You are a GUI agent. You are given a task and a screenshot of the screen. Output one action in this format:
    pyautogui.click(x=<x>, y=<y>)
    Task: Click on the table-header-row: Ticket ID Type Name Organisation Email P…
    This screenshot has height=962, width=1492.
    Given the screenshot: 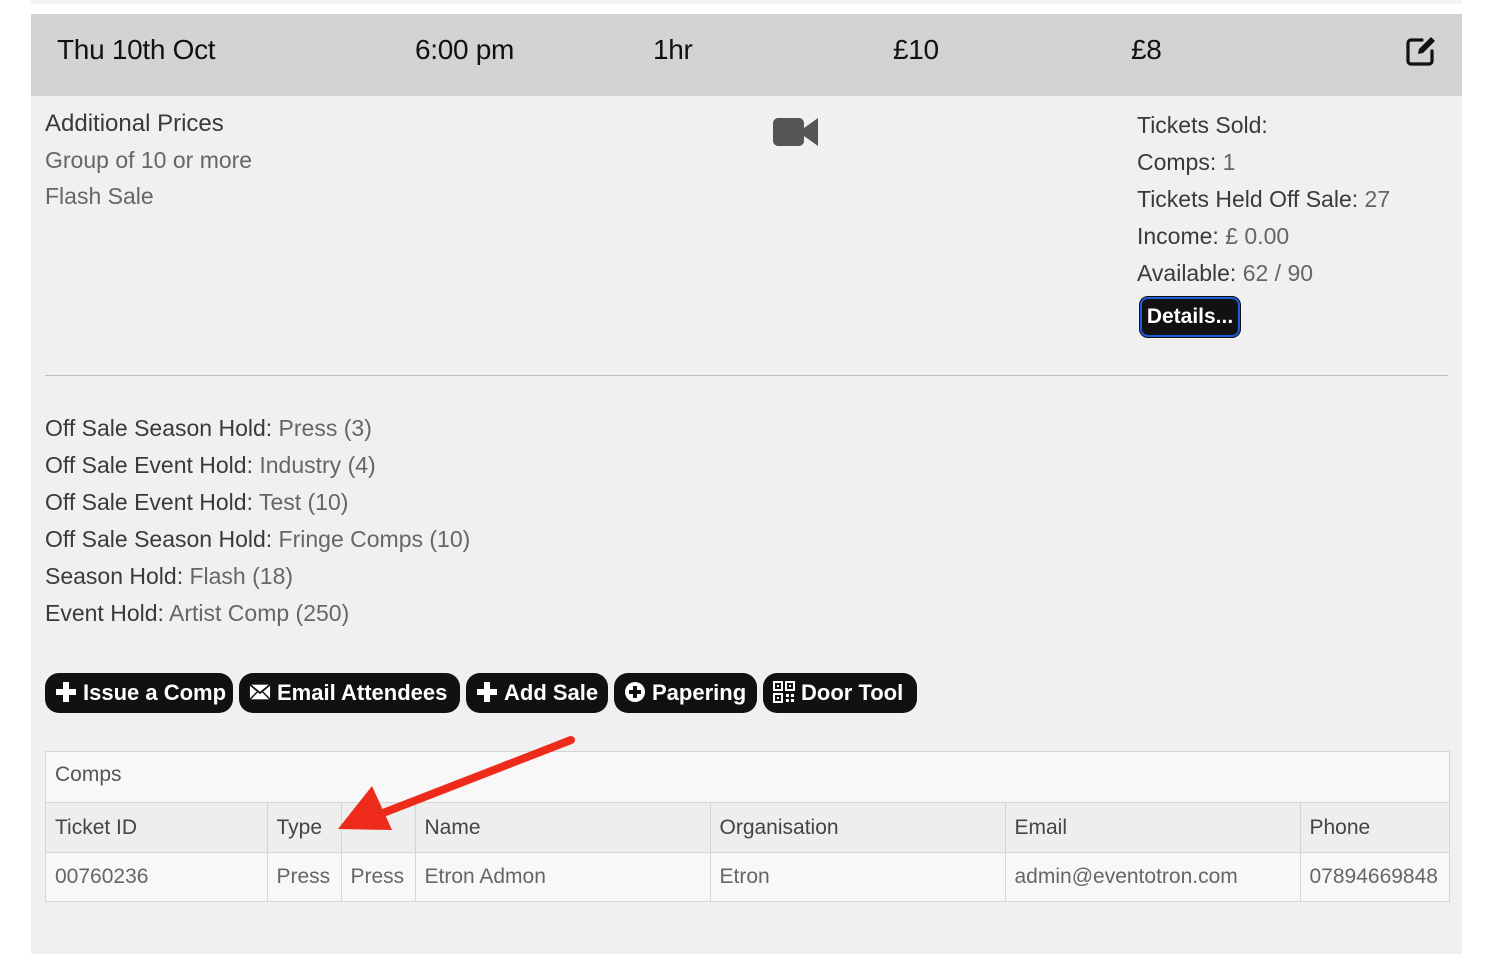 What is the action you would take?
    pyautogui.click(x=747, y=828)
    